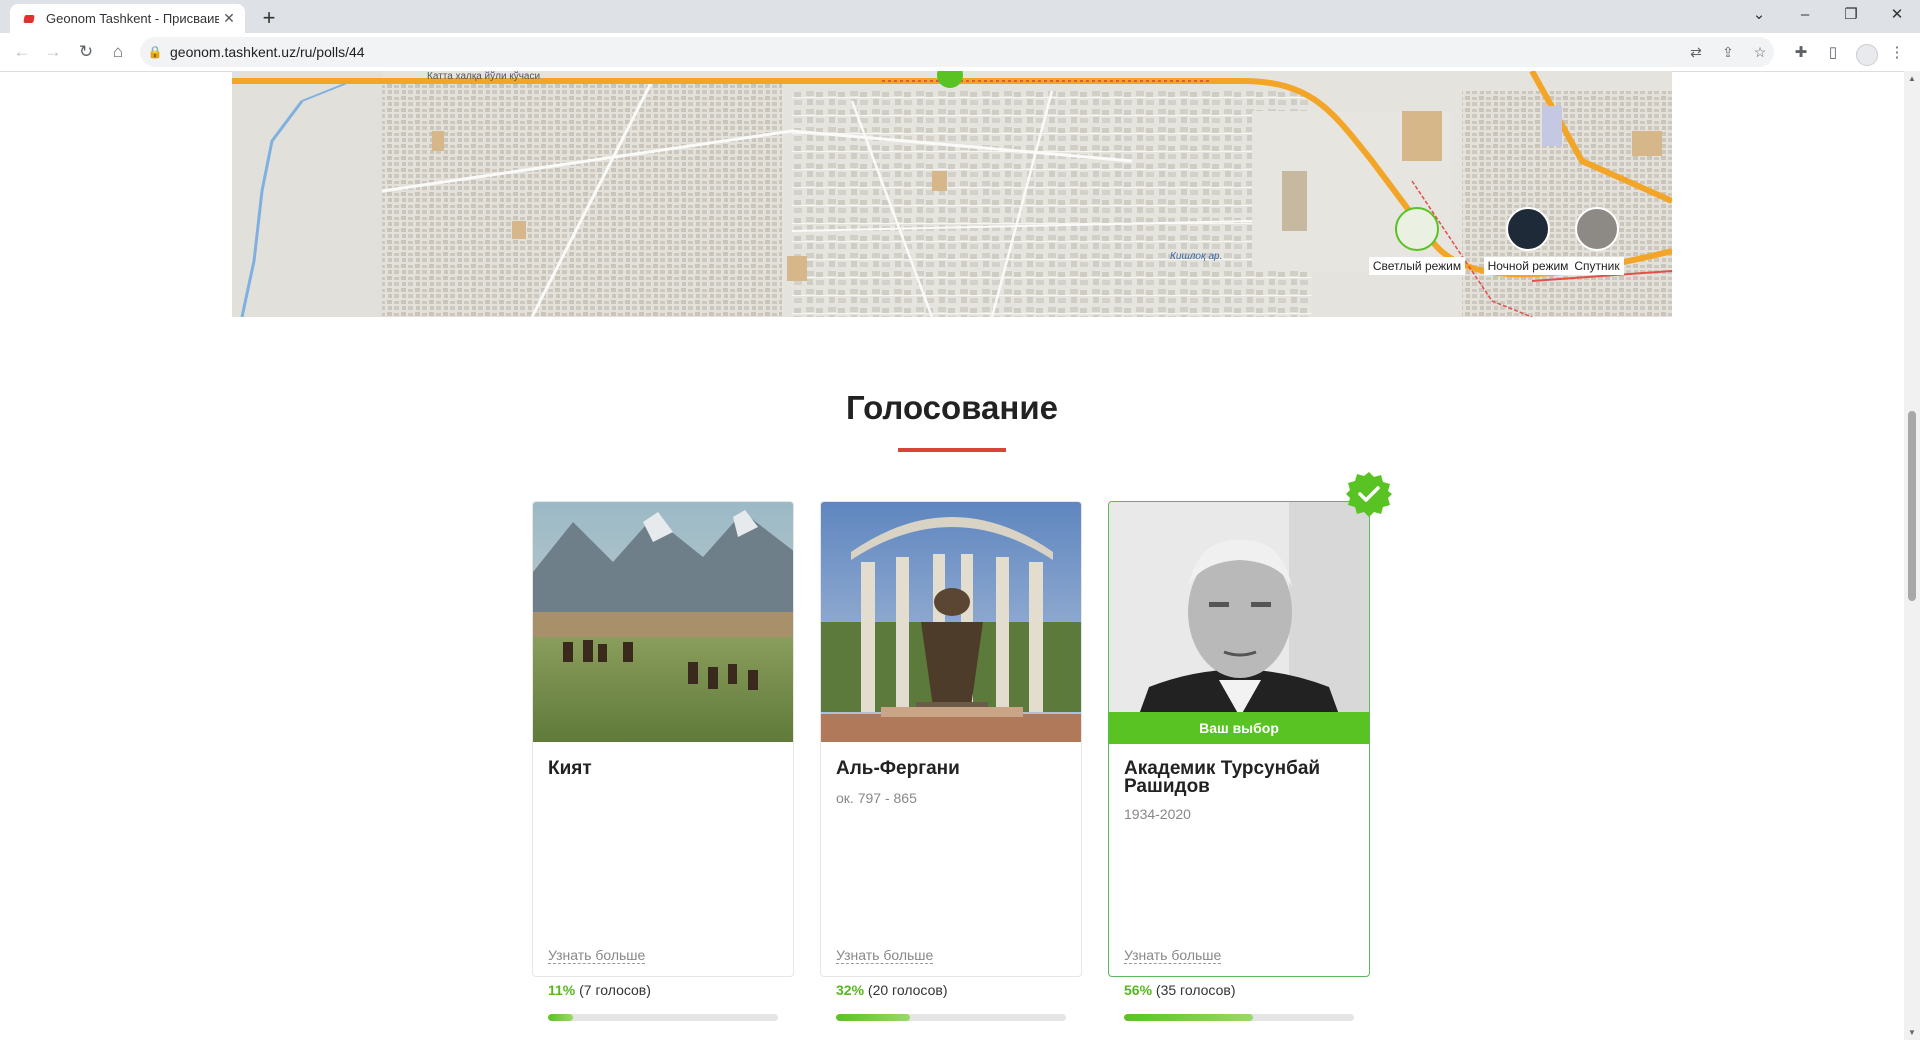 Image resolution: width=1920 pixels, height=1040 pixels. What do you see at coordinates (1897, 15) in the screenshot?
I see `close-window-button: ✕` at bounding box center [1897, 15].